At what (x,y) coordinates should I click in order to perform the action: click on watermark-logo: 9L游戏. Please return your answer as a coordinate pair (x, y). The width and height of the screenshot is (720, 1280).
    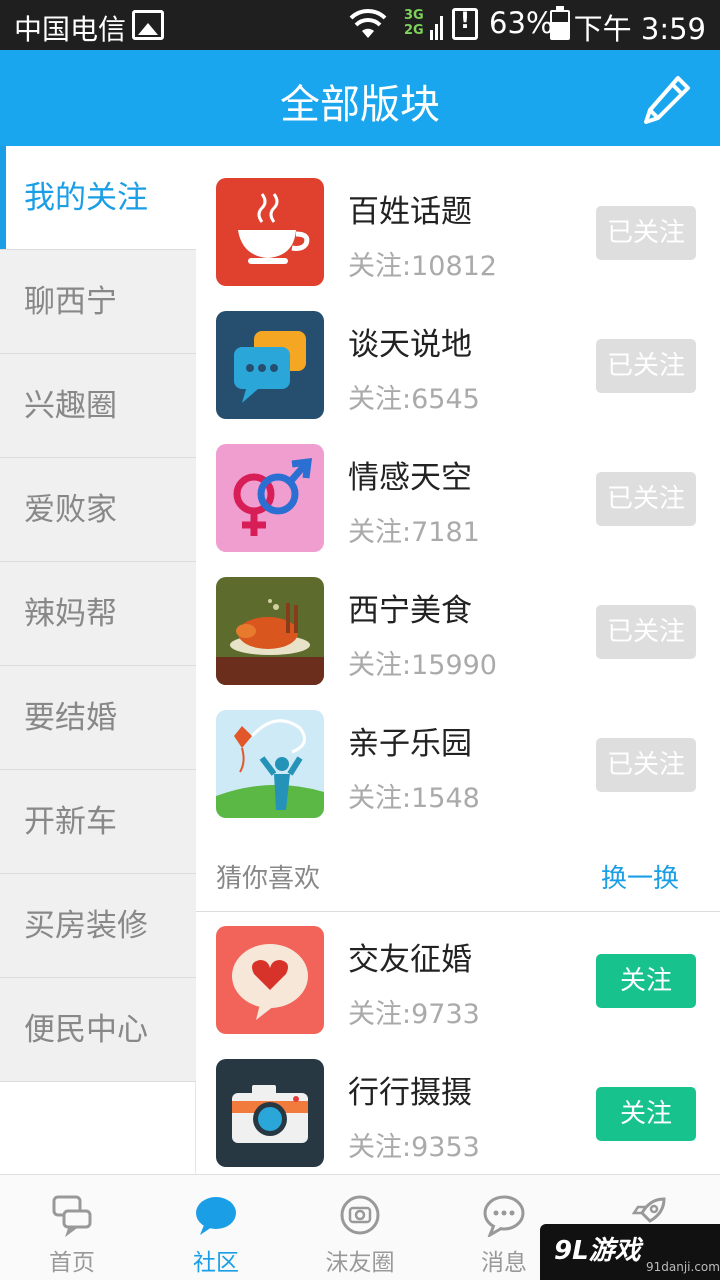
    Looking at the image, I should click on (597, 1251).